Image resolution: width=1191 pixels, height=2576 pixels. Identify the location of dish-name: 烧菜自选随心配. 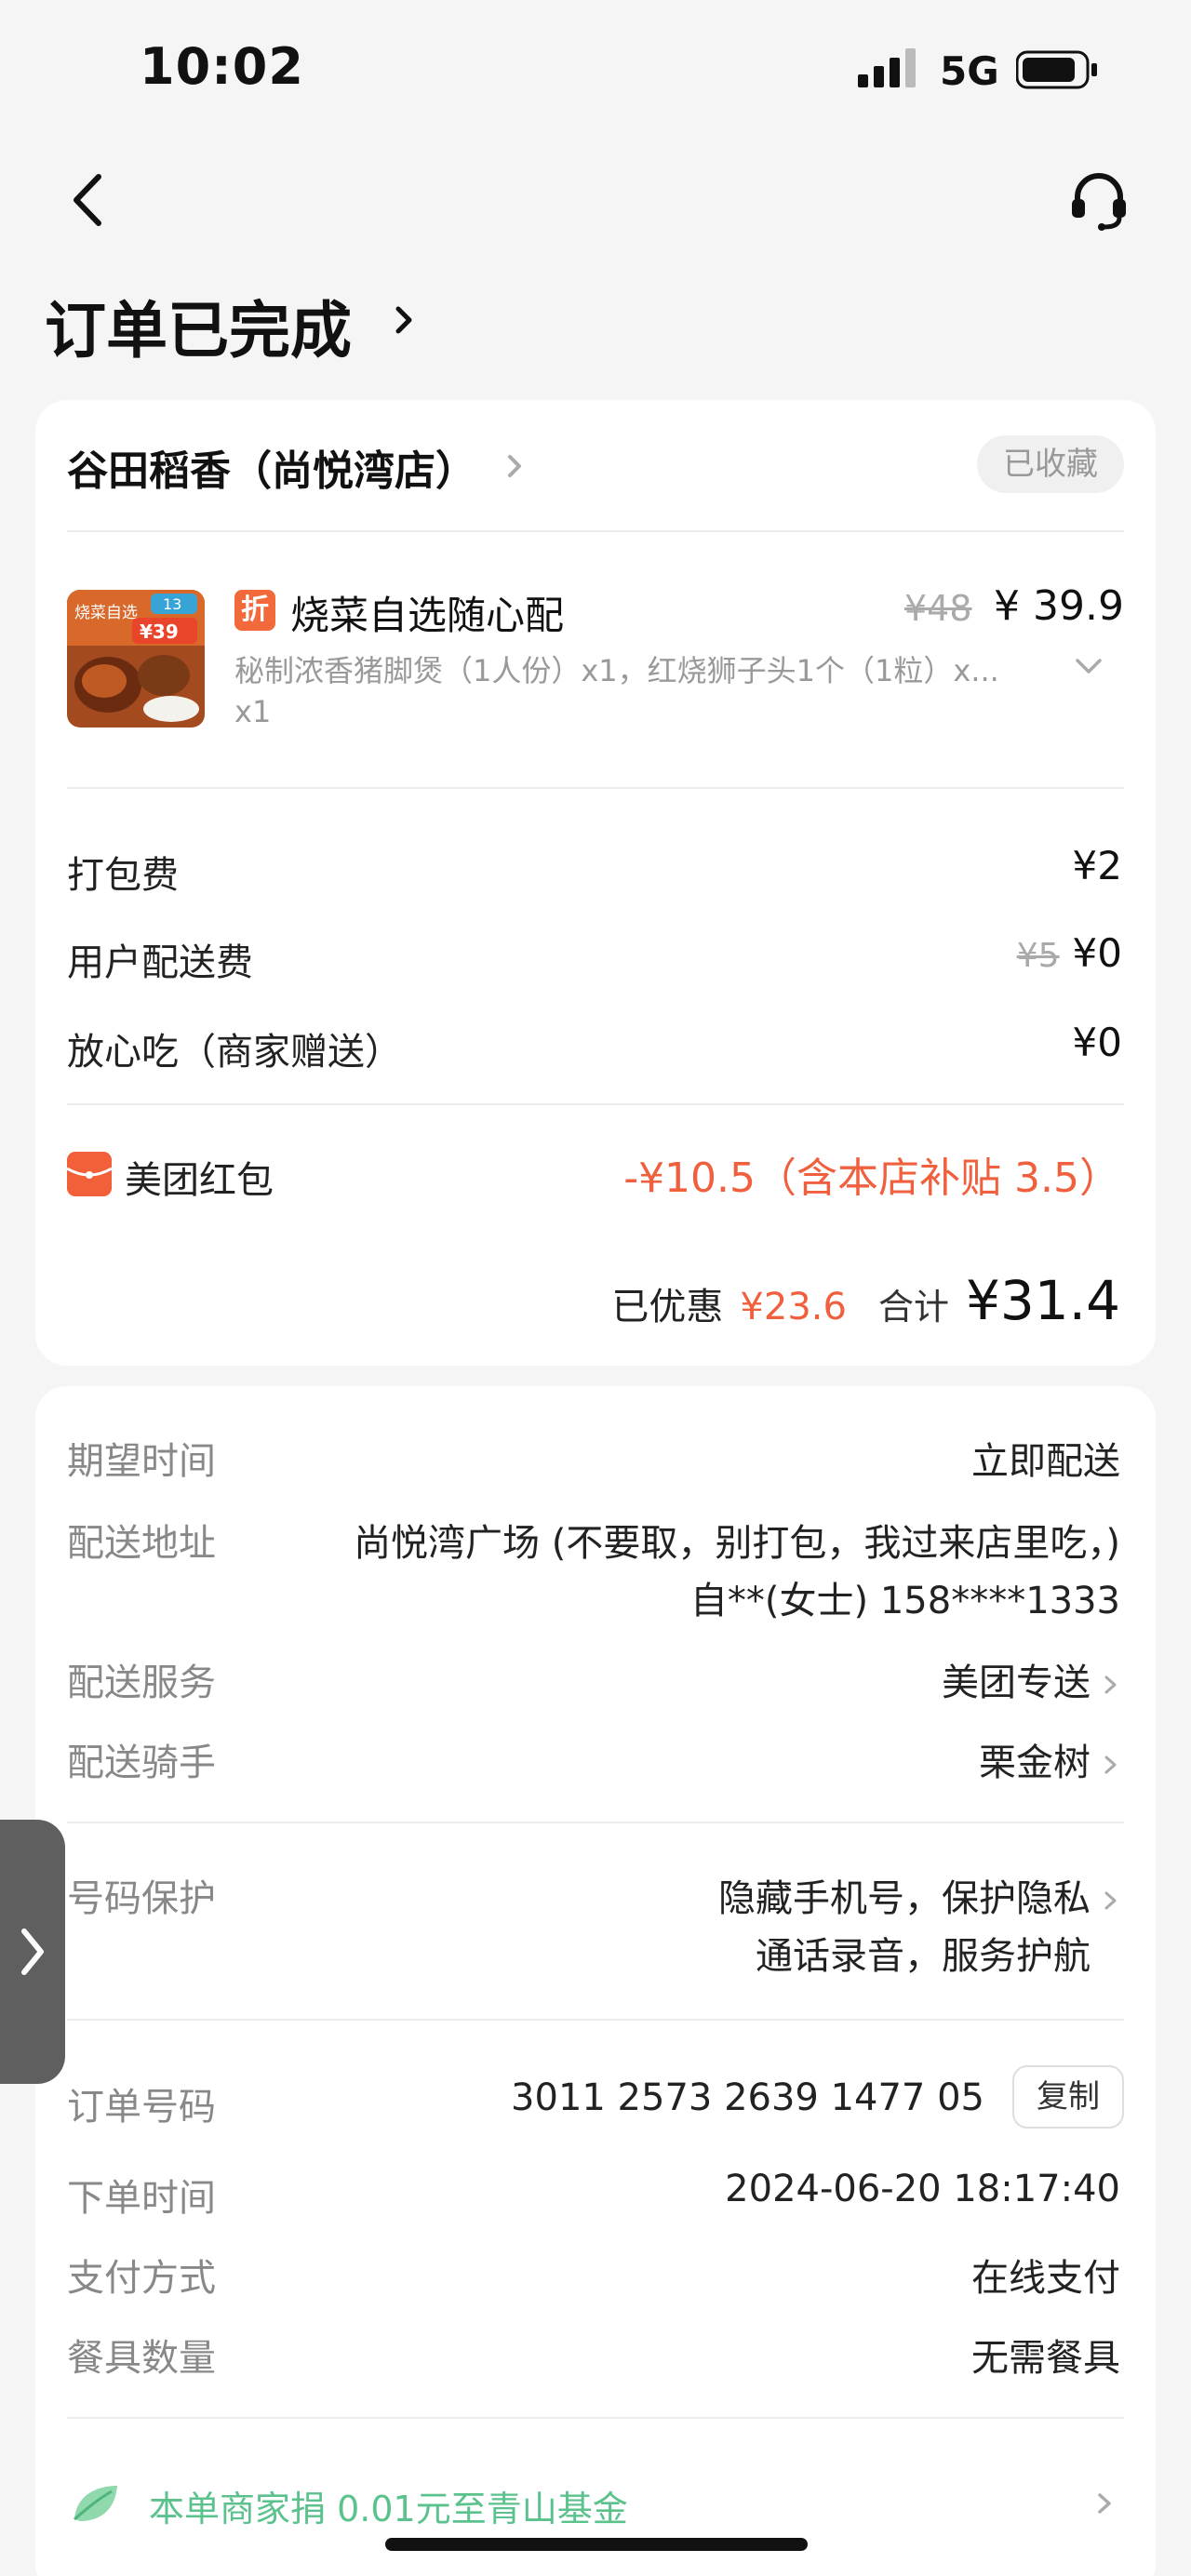
(427, 612).